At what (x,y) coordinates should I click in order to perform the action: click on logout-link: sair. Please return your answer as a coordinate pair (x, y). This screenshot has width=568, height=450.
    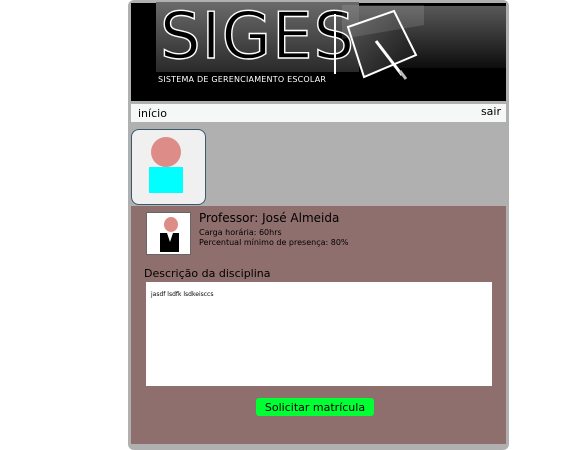
    Looking at the image, I should click on (491, 111).